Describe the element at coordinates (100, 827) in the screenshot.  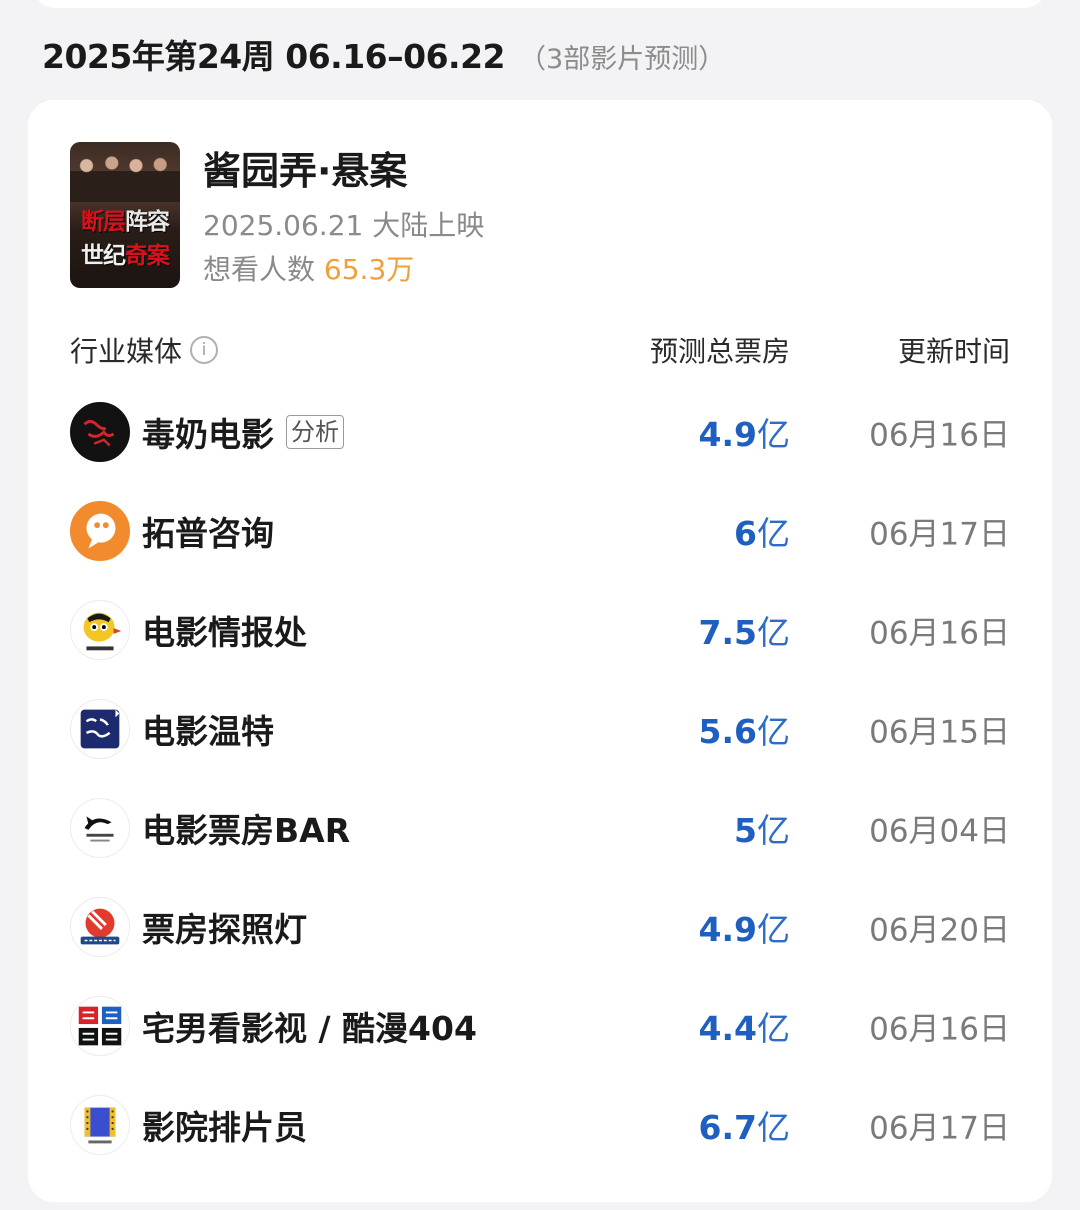
I see `piaofangbar-logo-icon` at that location.